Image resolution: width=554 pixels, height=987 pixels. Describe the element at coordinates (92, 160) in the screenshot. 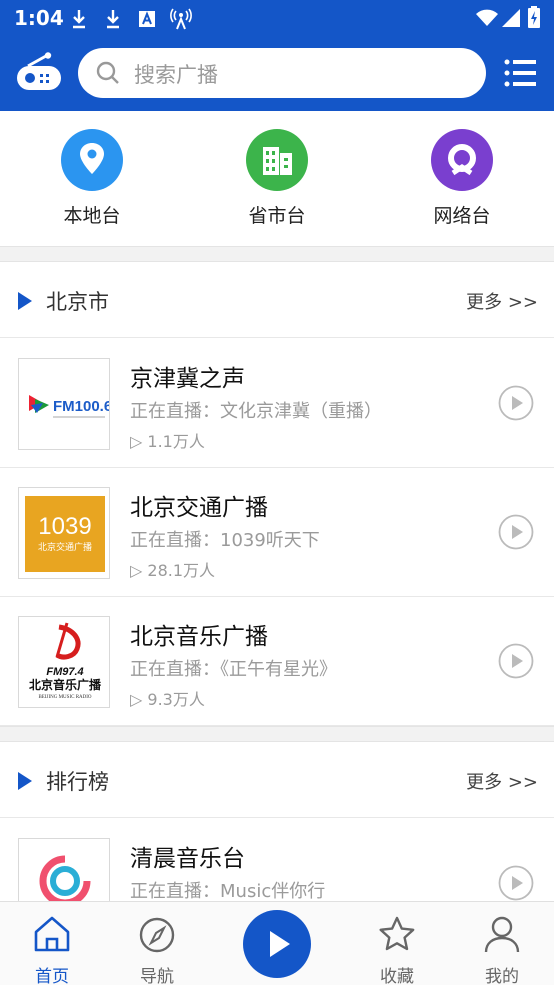

I see `location-pin-icon` at that location.